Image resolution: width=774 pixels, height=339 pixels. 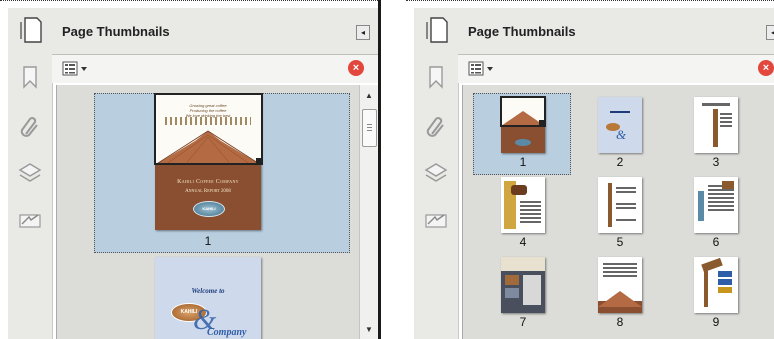 I want to click on page-view-box, so click(x=208, y=129).